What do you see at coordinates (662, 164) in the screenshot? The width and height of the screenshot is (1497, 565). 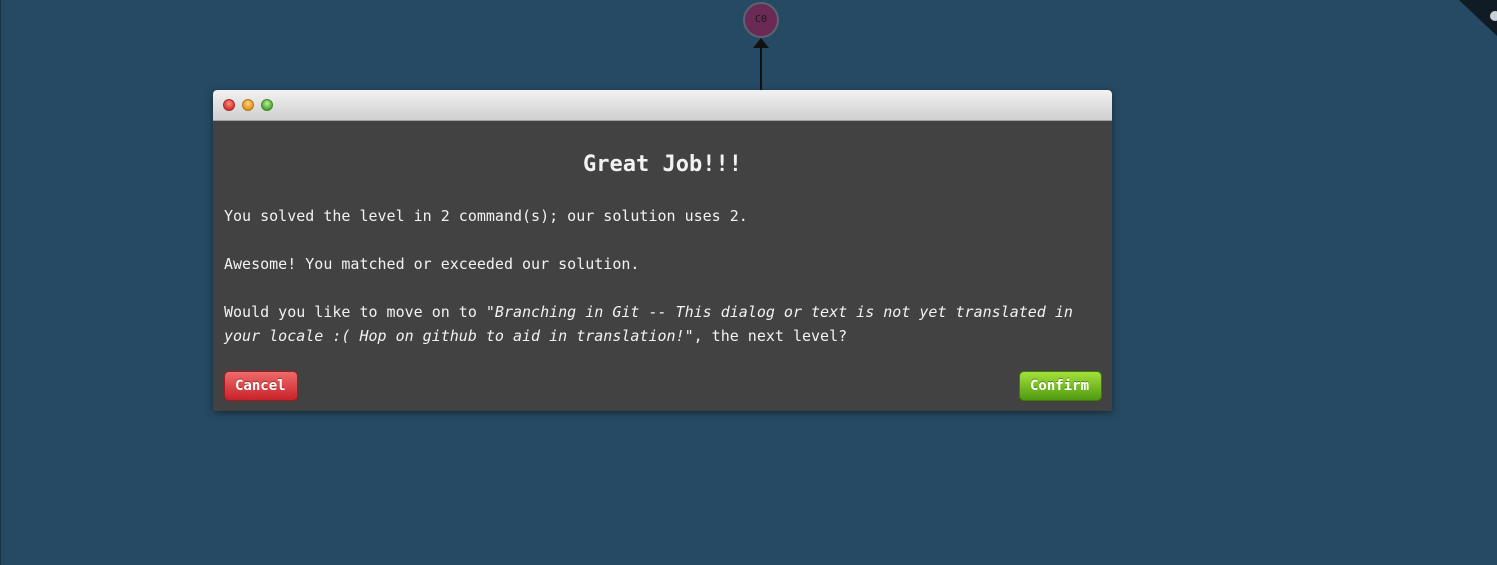 I see `dialog-heading: Great Job!!!` at bounding box center [662, 164].